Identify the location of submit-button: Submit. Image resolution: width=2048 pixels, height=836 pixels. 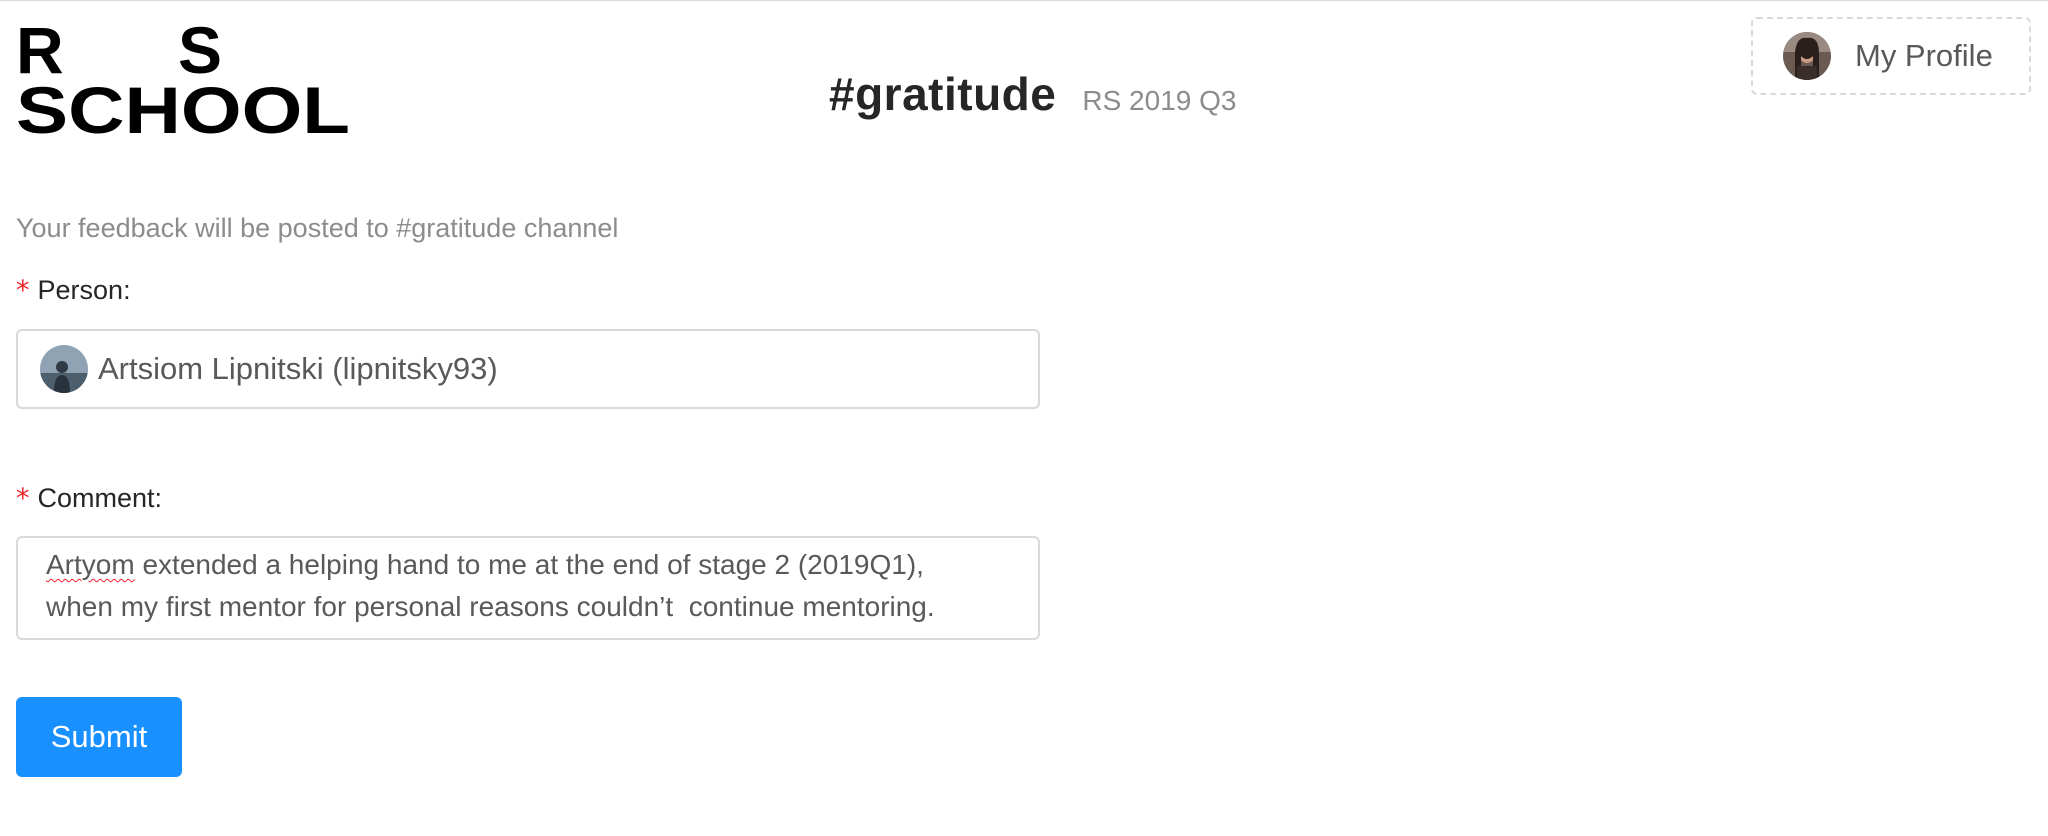
(99, 737).